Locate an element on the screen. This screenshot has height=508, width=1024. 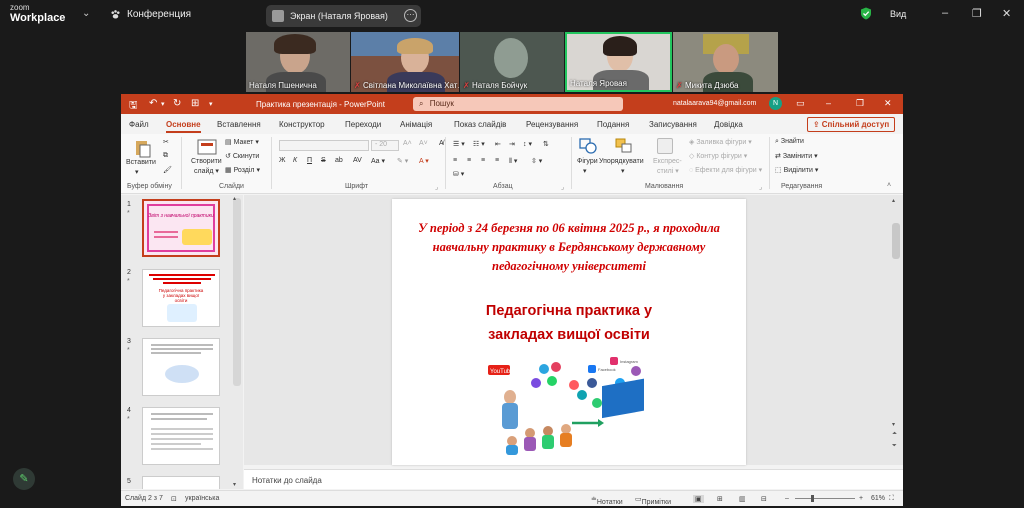
zoom-out-icon: – is located at coordinates (787, 498).